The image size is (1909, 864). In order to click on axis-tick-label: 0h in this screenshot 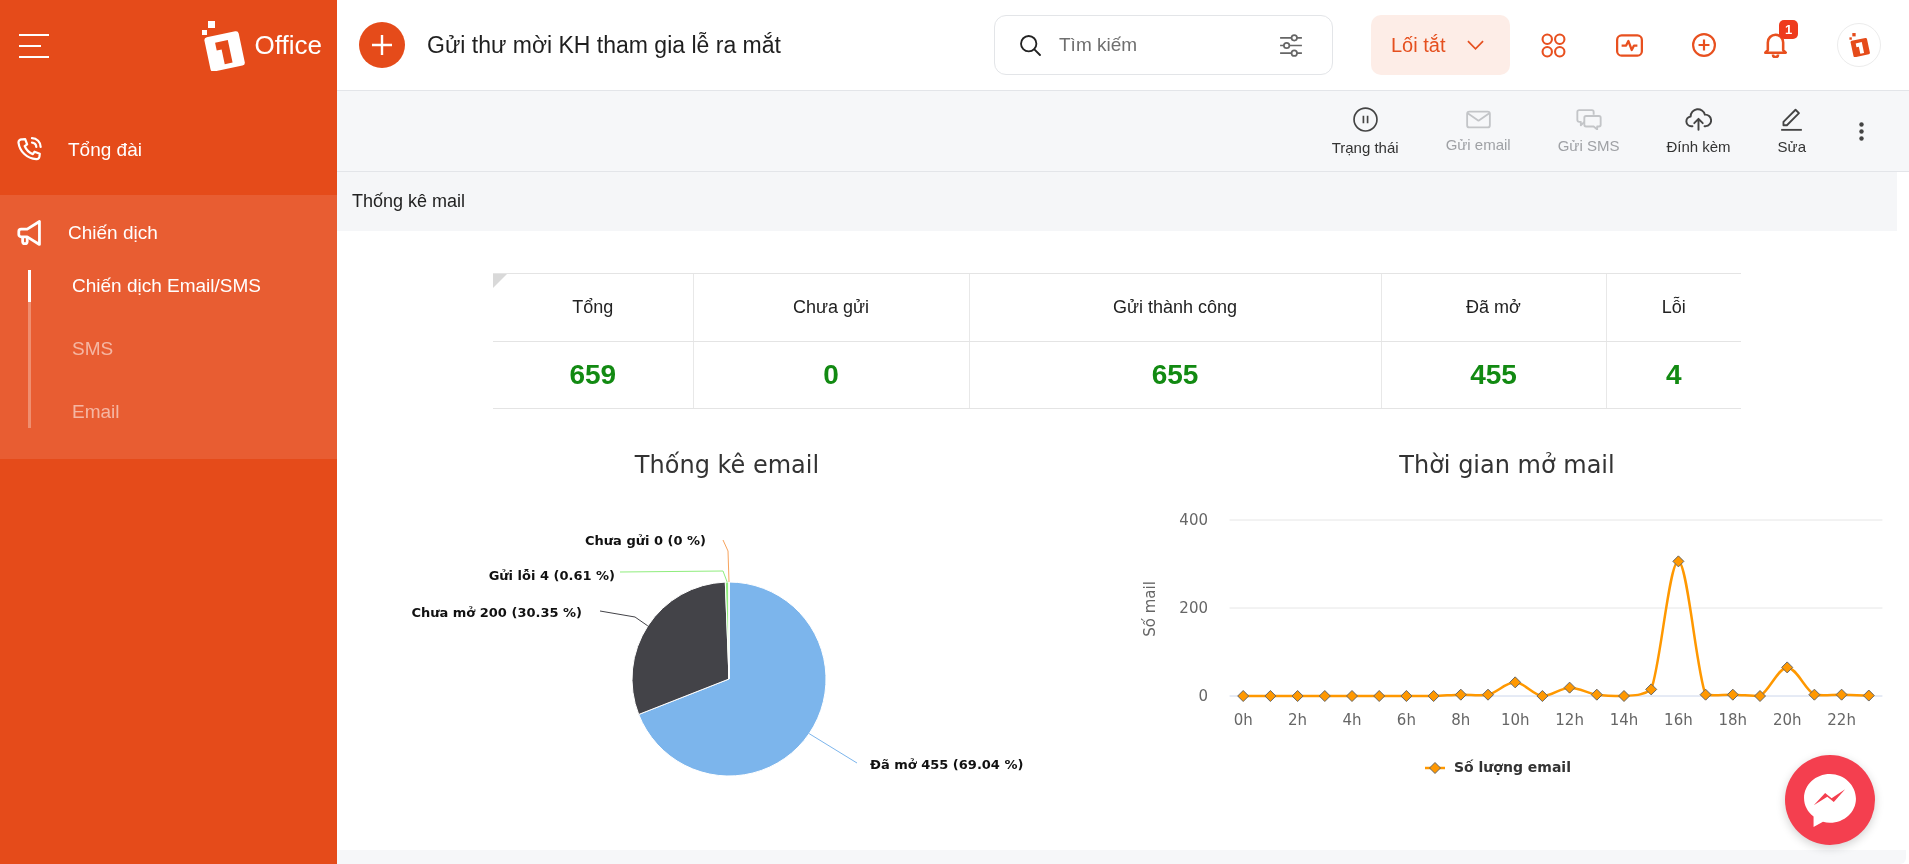, I will do `click(1243, 720)`.